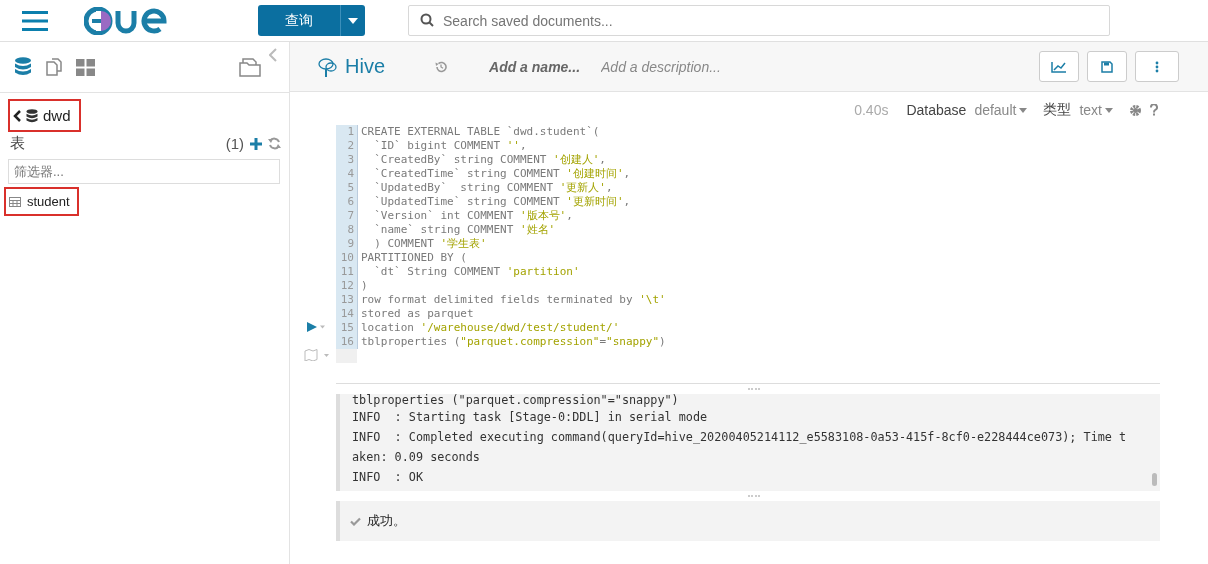 The height and width of the screenshot is (564, 1208). Describe the element at coordinates (347, 132) in the screenshot. I see `line-number: 1` at that location.